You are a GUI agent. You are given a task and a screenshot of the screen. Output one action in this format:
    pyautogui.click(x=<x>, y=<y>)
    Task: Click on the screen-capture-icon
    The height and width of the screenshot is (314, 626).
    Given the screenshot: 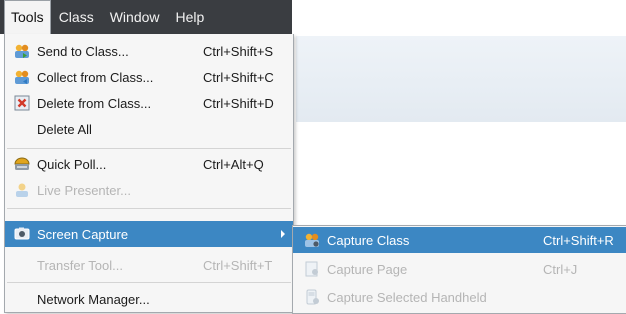 What is the action you would take?
    pyautogui.click(x=22, y=234)
    